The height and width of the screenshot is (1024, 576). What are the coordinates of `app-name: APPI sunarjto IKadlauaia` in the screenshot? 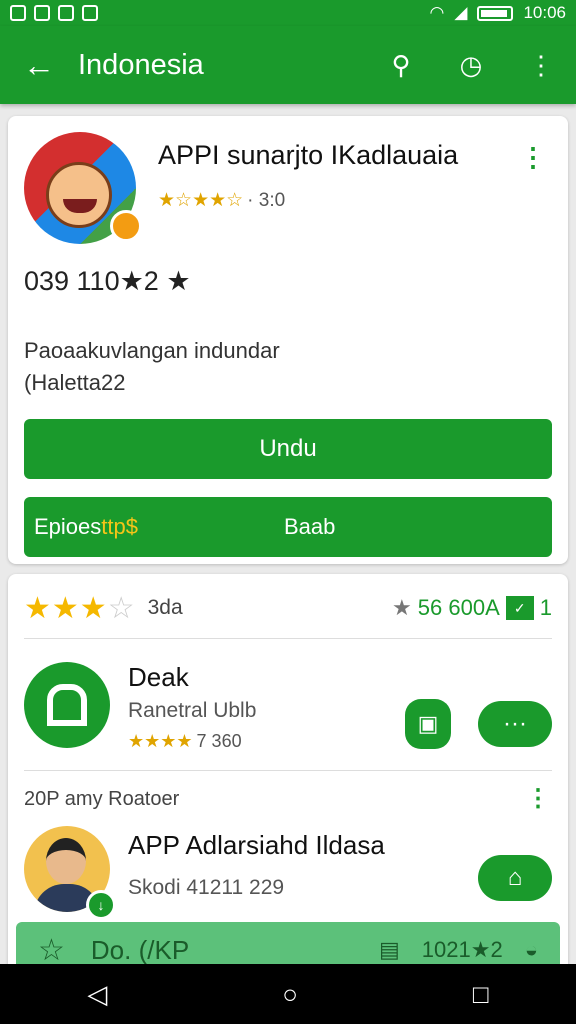 It's located at (308, 155).